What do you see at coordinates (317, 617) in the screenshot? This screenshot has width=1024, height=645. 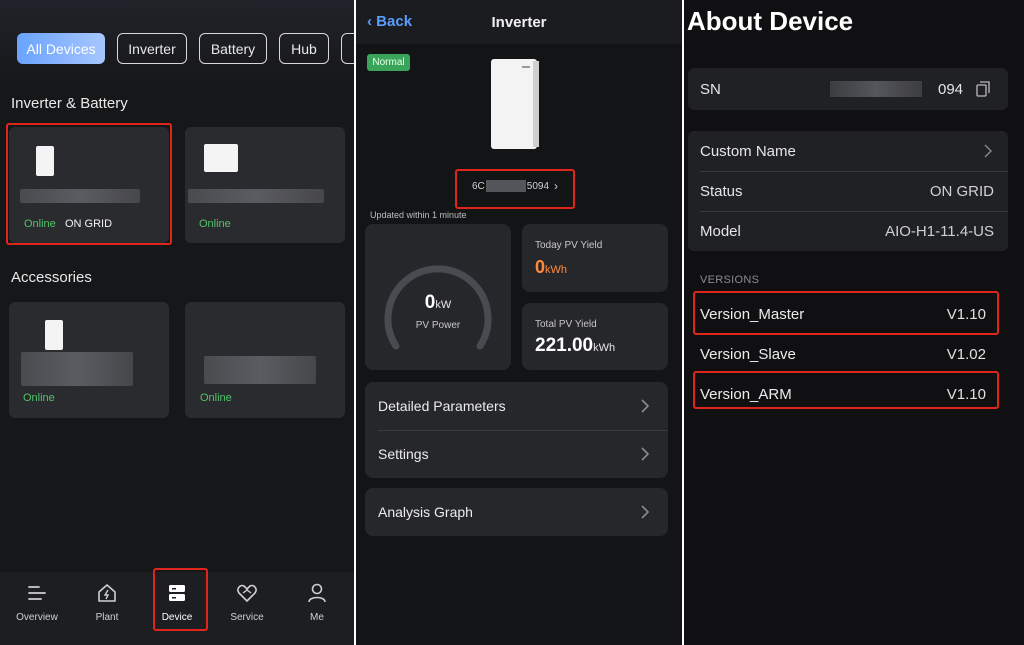 I see `tab-label: Me` at bounding box center [317, 617].